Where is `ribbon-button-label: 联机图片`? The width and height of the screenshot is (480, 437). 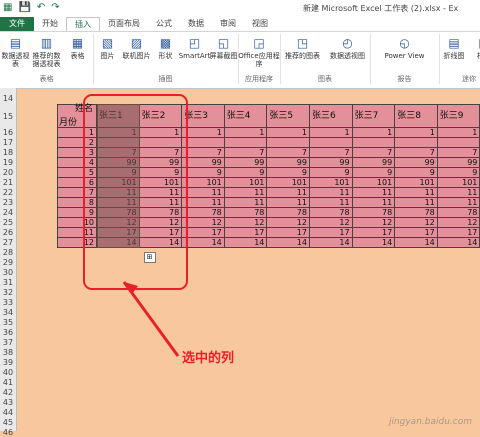
ribbon-button-label: 联机图片 is located at coordinates (136, 56).